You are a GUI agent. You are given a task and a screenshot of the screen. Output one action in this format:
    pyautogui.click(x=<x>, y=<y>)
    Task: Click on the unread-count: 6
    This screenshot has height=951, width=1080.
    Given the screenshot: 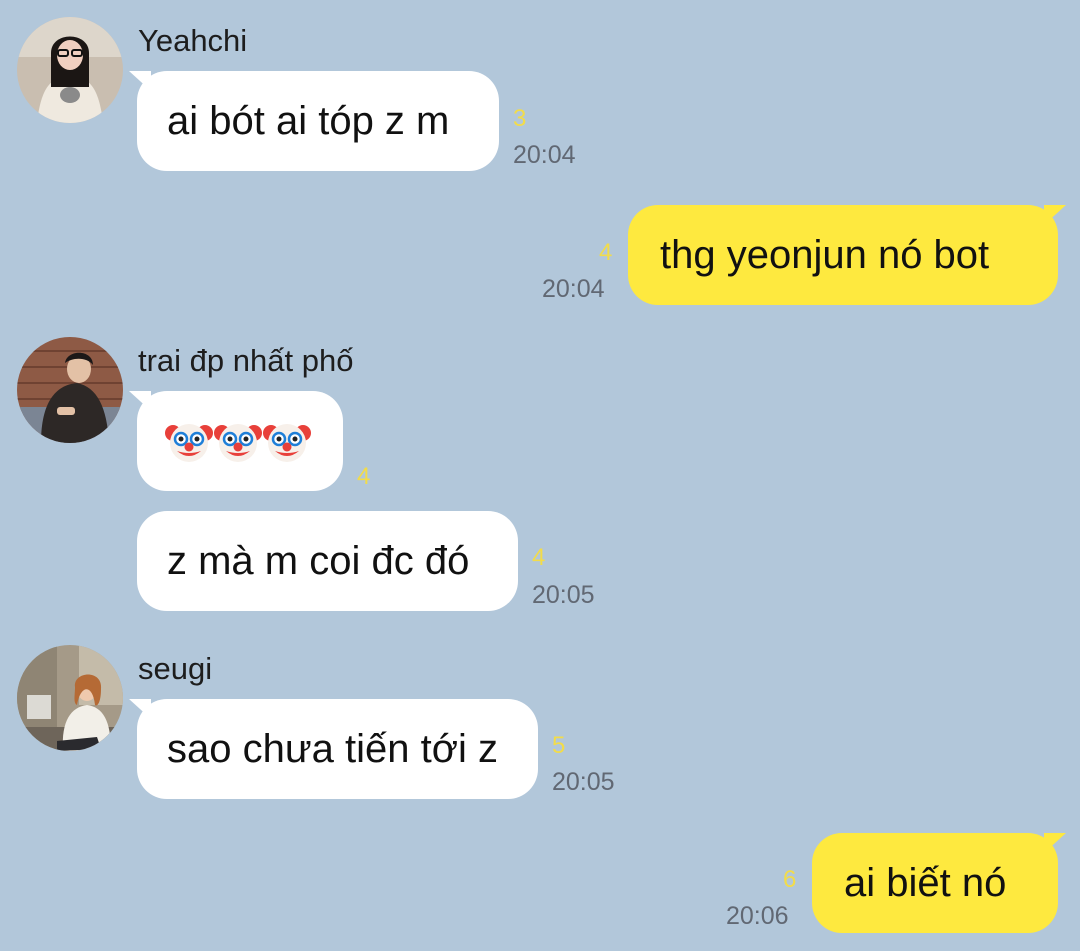 What is the action you would take?
    pyautogui.click(x=790, y=879)
    